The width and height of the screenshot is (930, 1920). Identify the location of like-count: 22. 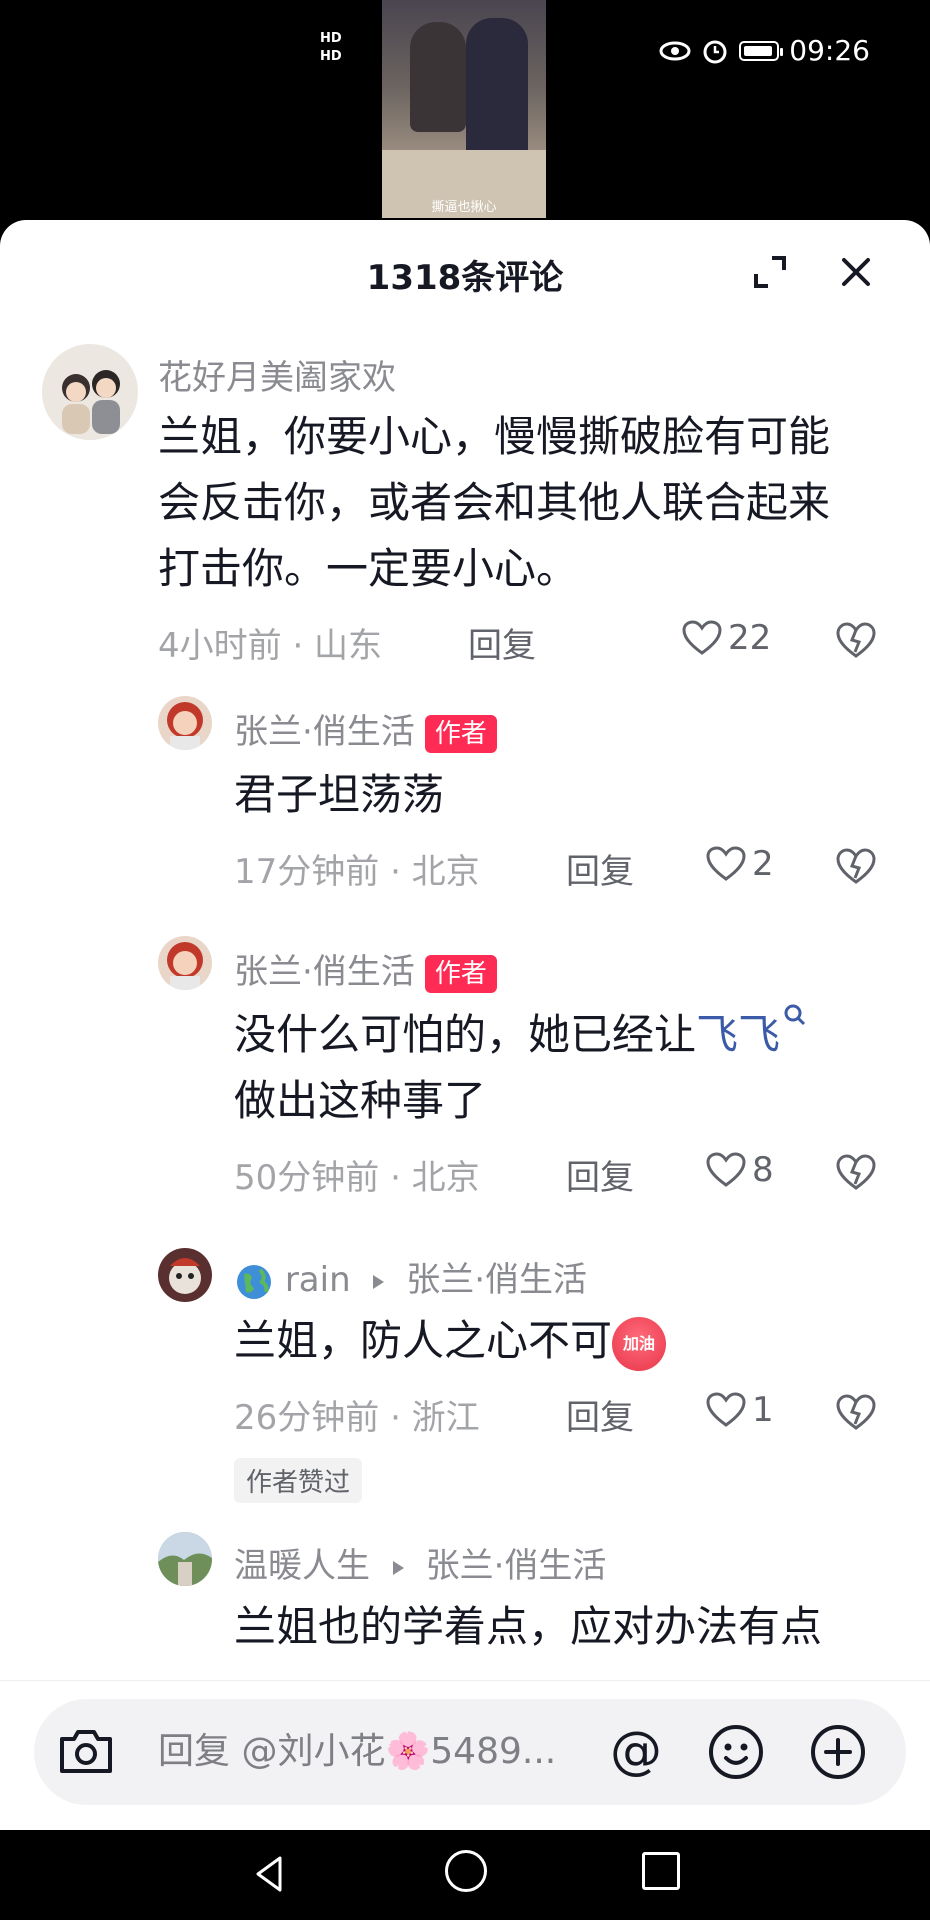
(750, 638).